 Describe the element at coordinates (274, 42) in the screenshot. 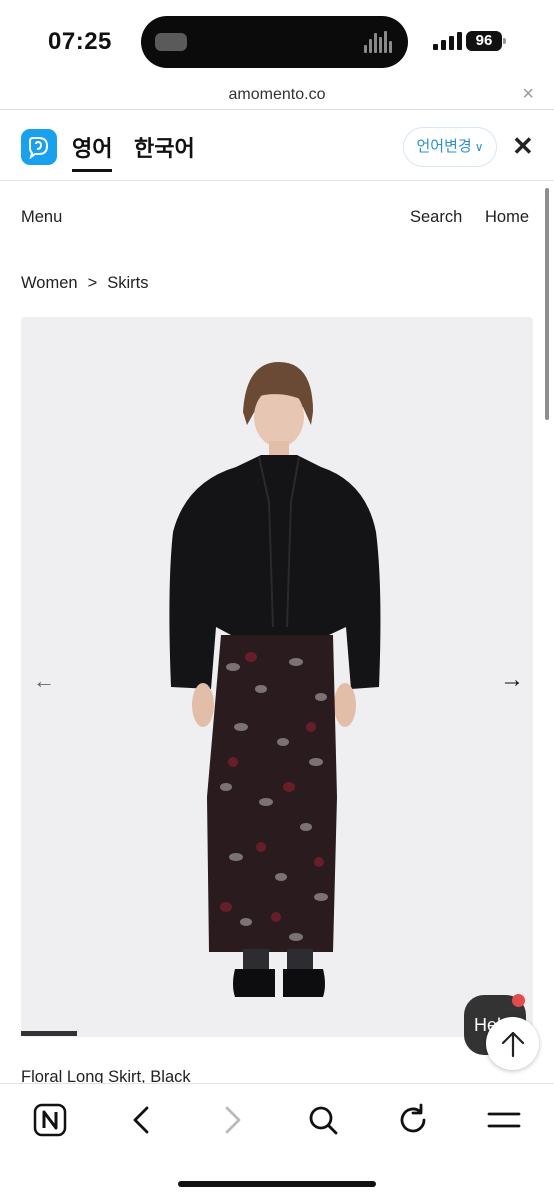

I see `dynamic-island` at that location.